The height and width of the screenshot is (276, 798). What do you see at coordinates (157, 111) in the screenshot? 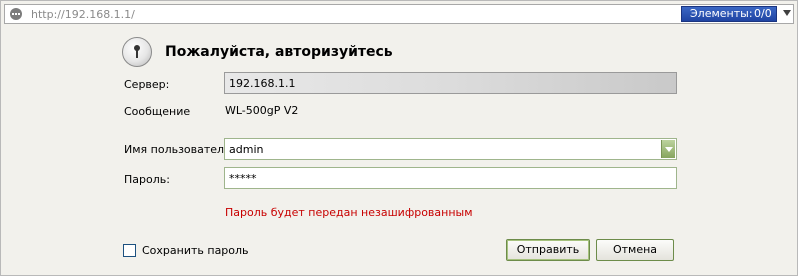
I see `message-label: Сообщение` at bounding box center [157, 111].